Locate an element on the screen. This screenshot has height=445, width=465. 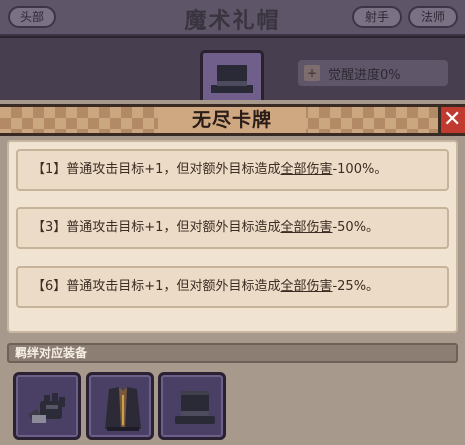
close-button: ✕ is located at coordinates (451, 120).